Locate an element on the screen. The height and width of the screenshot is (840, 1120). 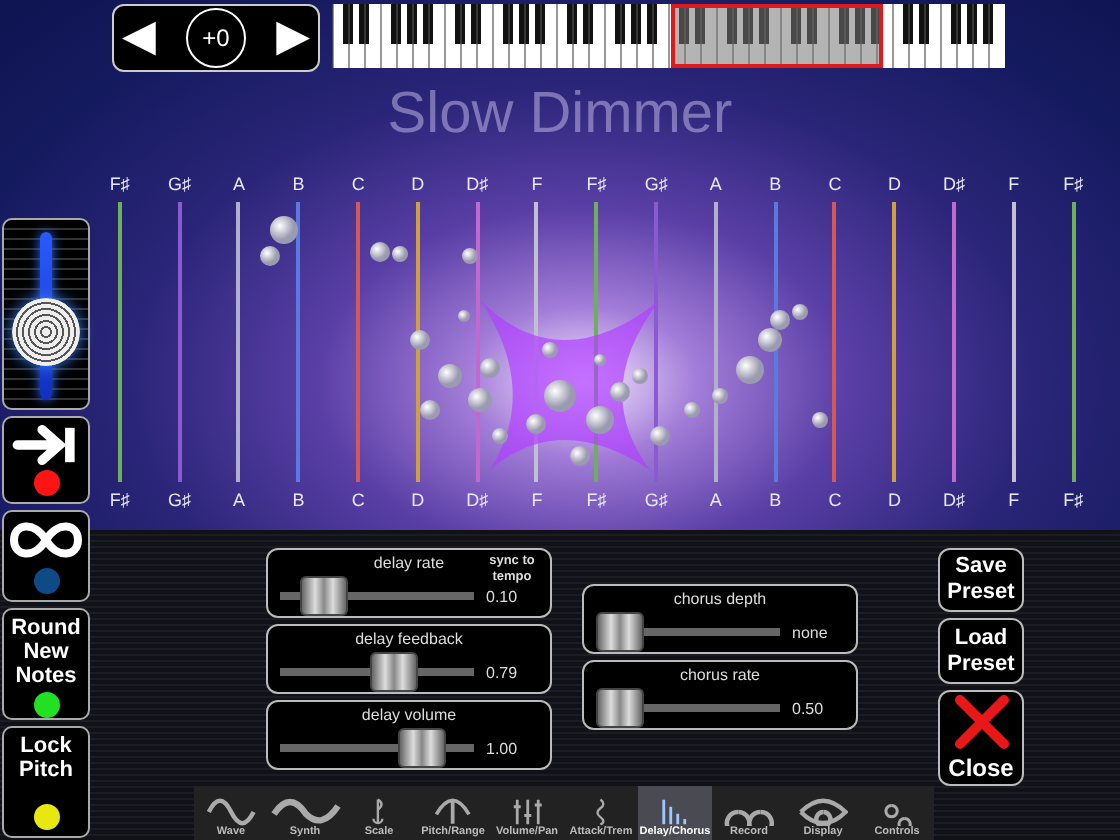
slider-value: 0.50 is located at coordinates (809, 708).